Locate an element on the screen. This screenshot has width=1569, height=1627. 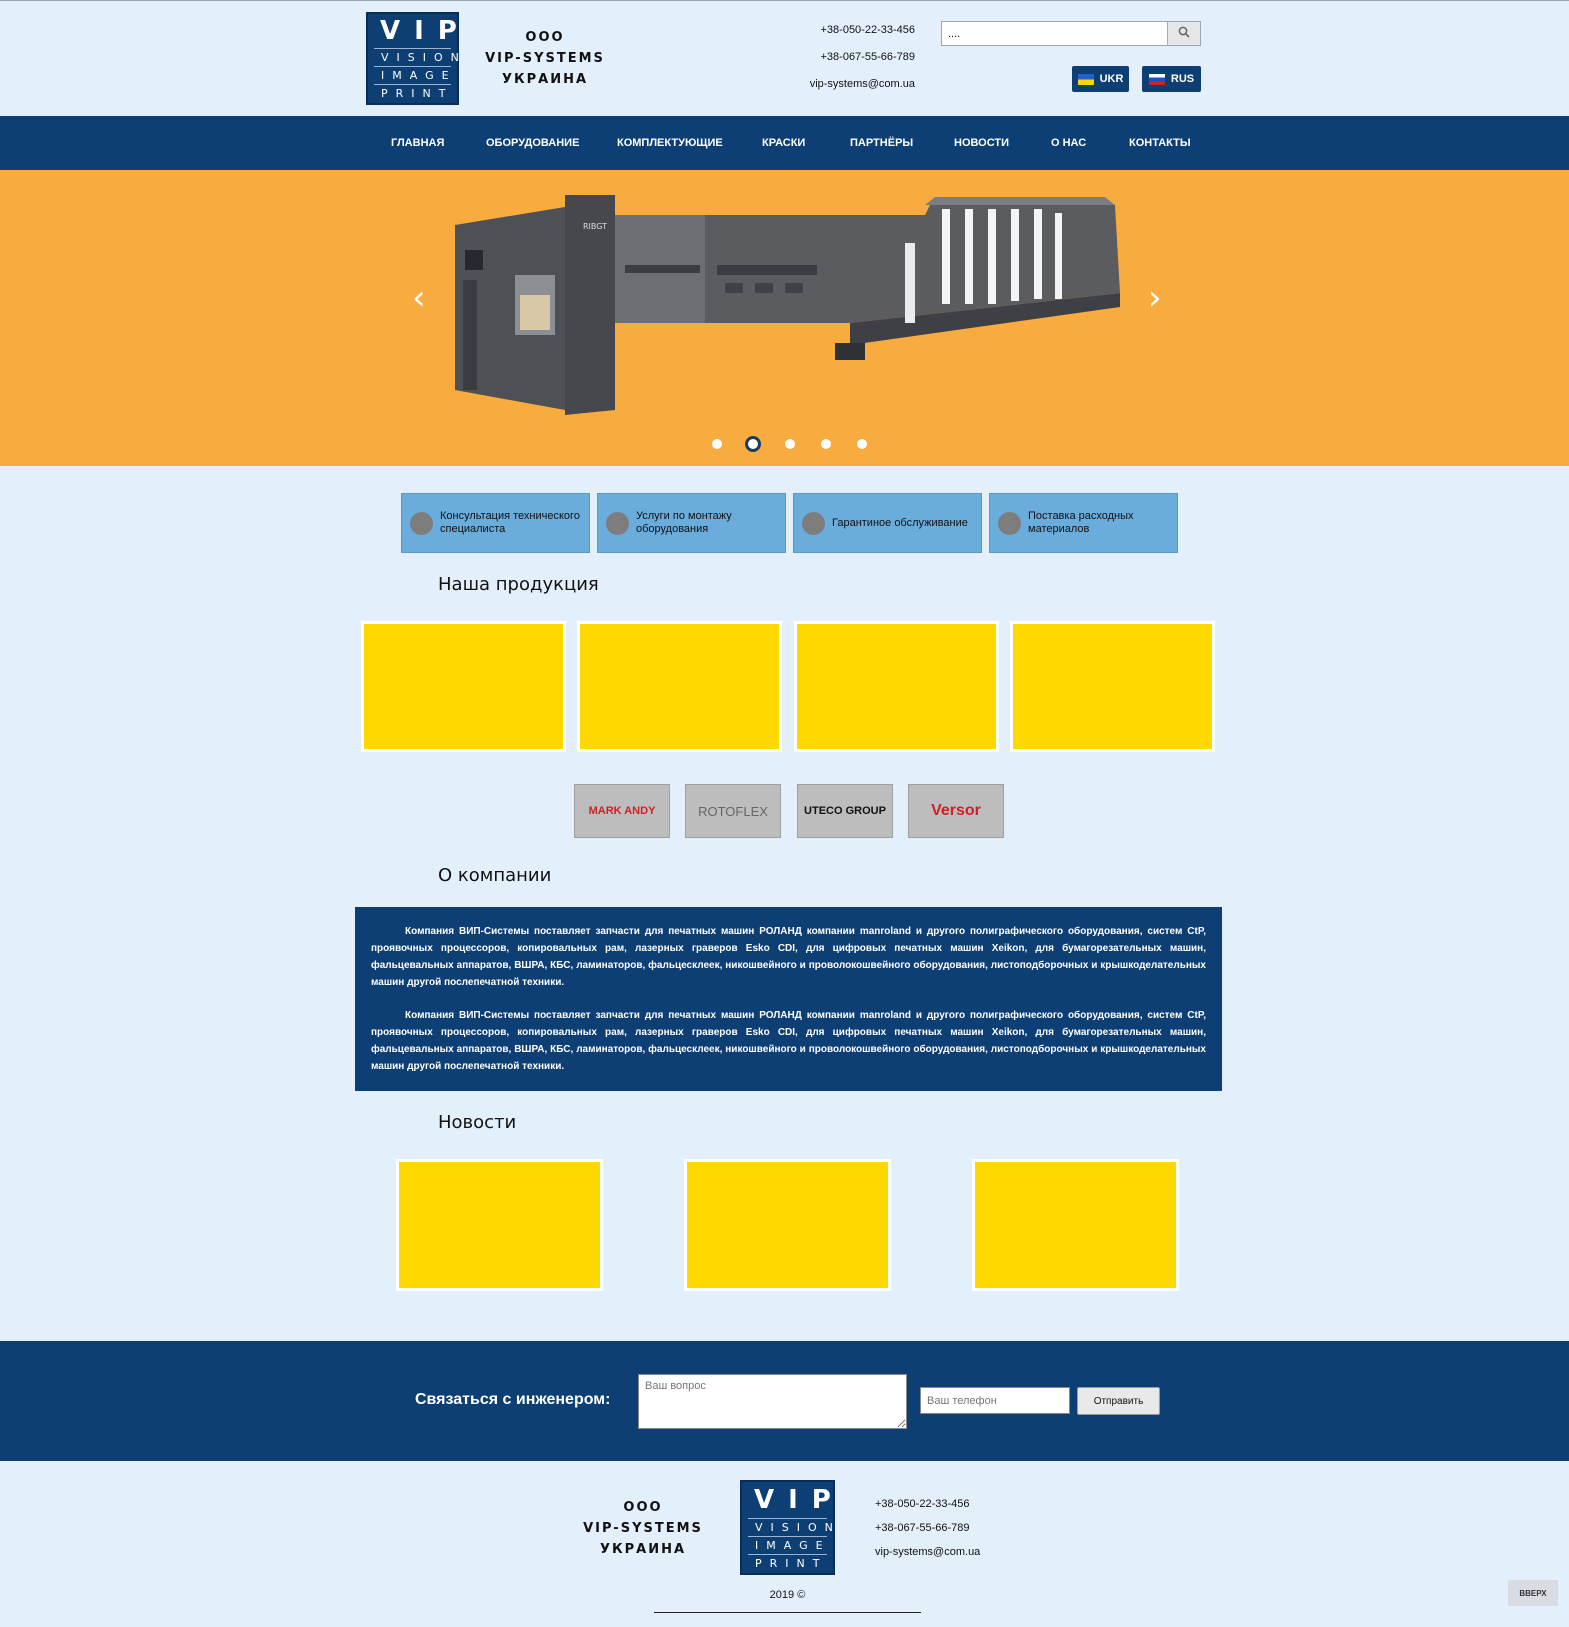
header-logo: VIP VISION IMAGE PRINT is located at coordinates (412, 58).